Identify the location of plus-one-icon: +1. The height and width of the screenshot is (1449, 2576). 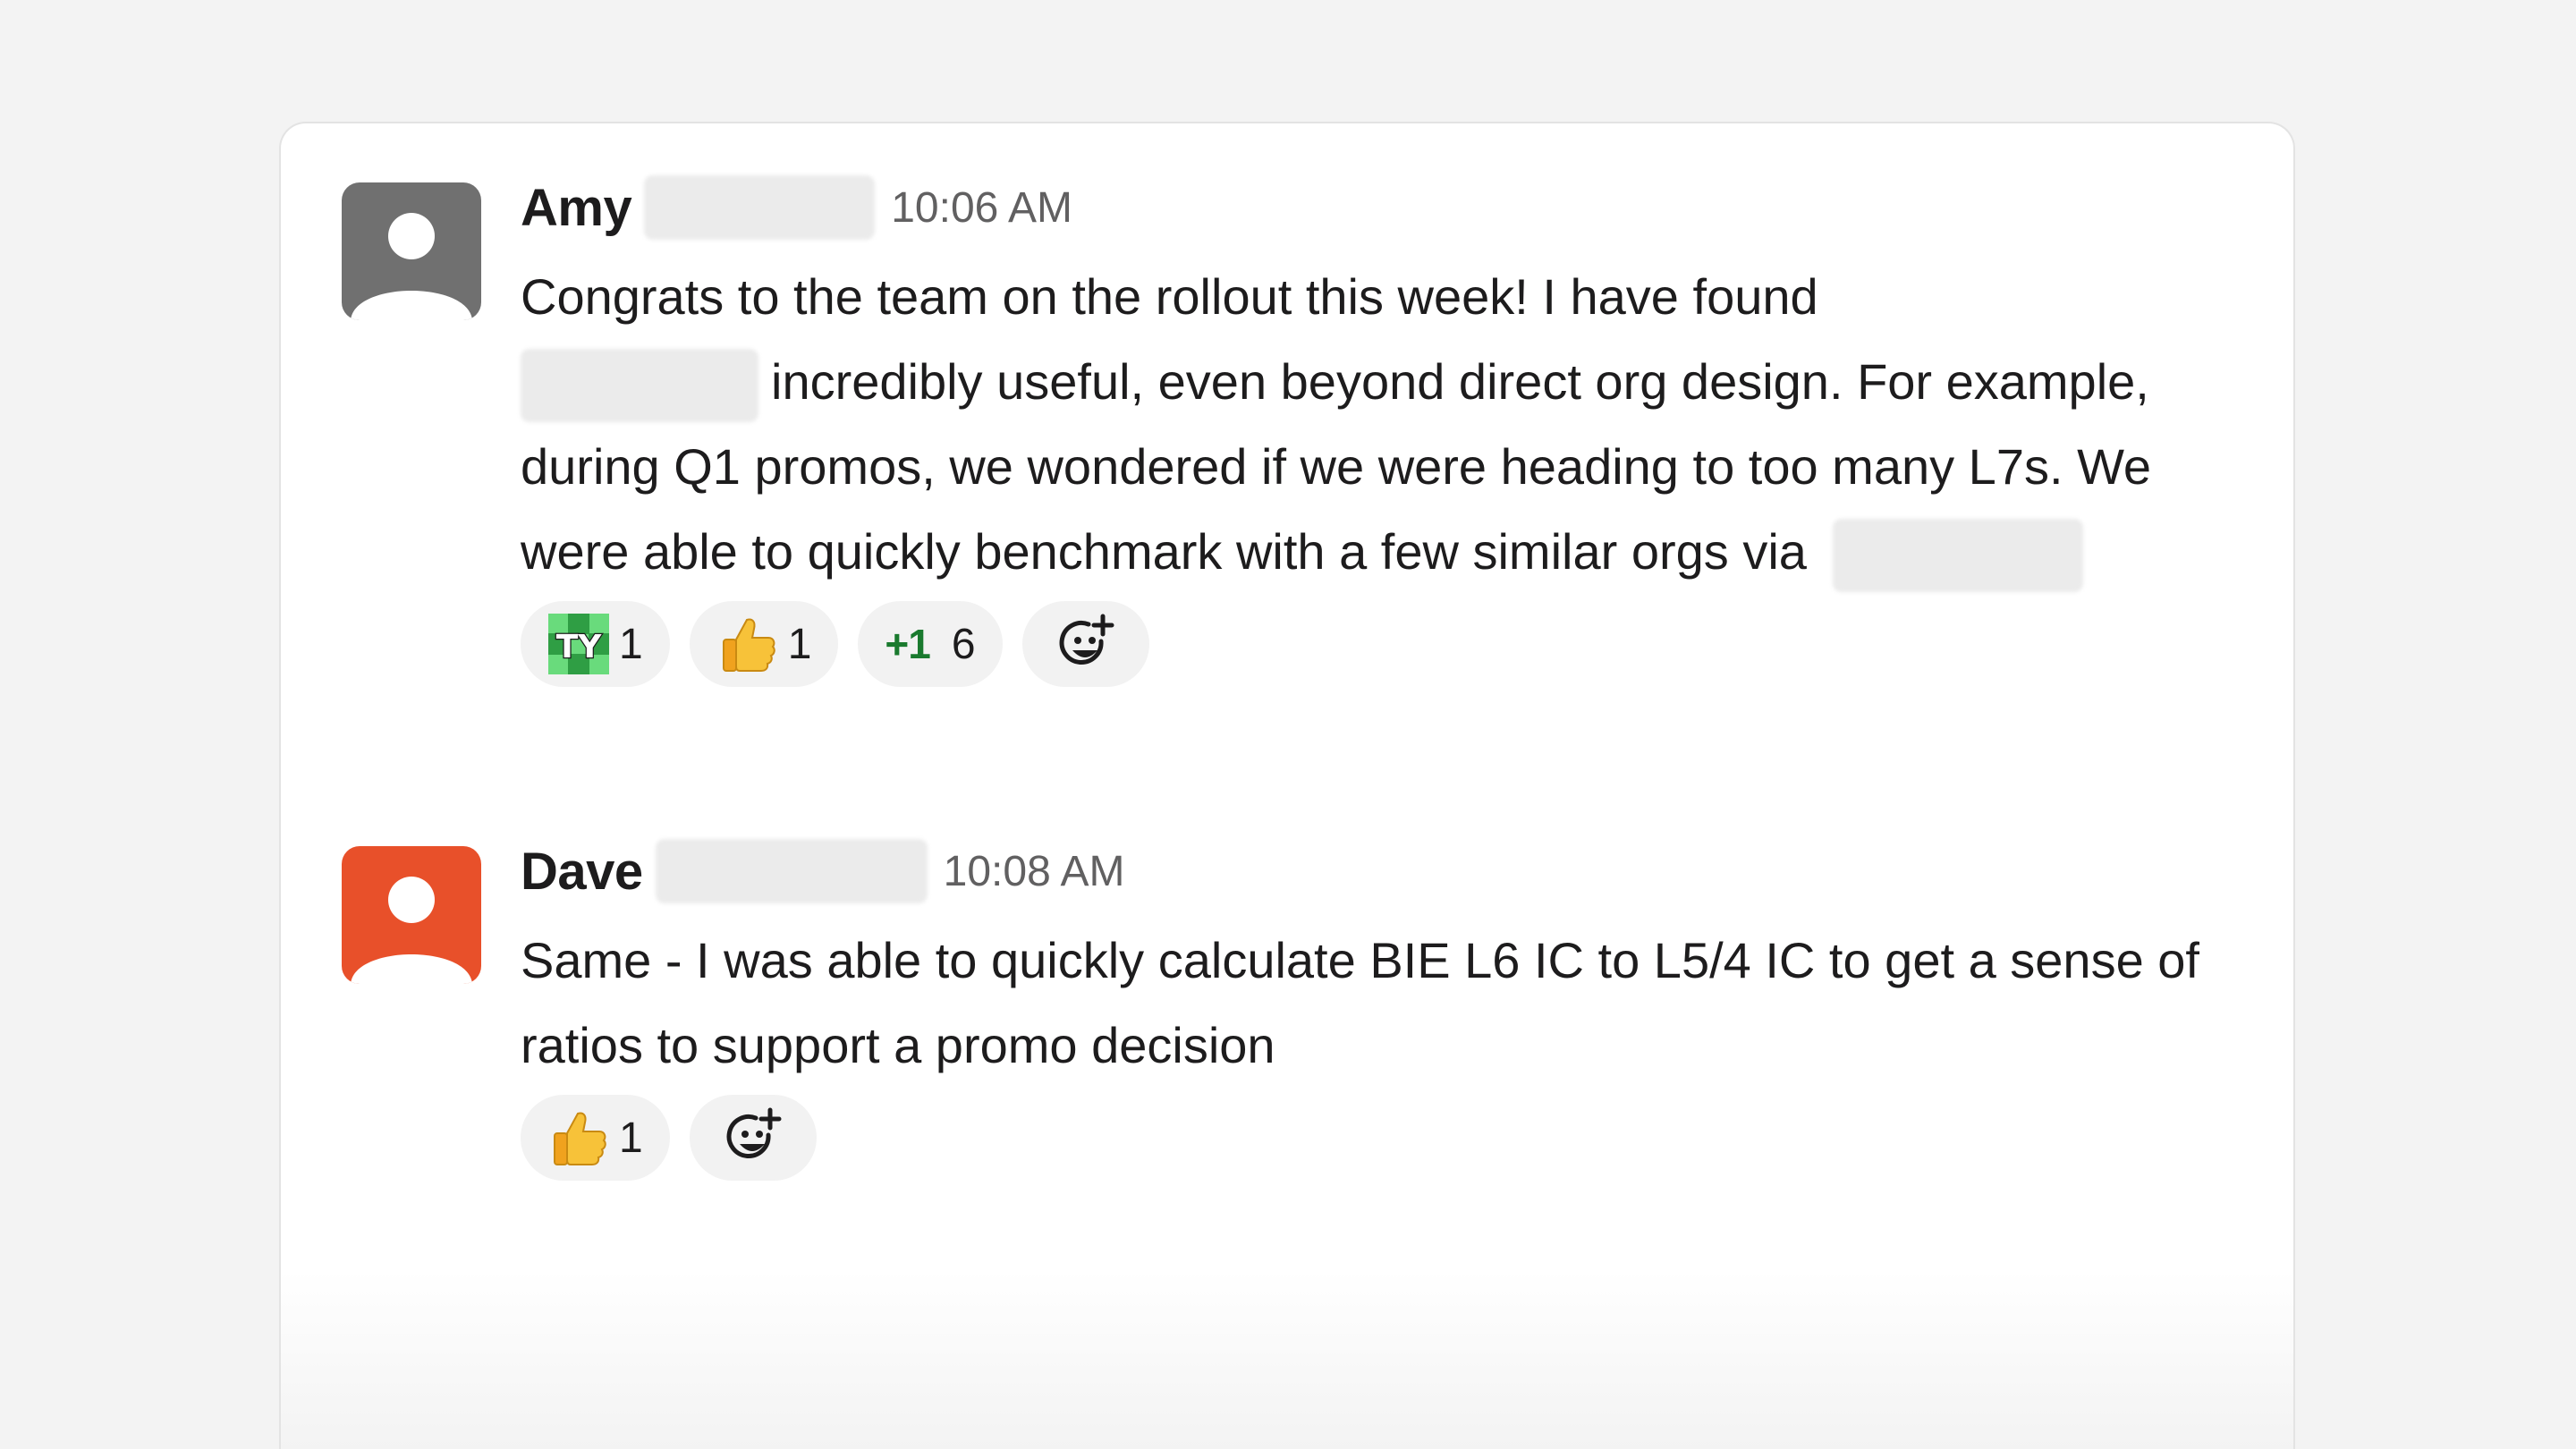
(907, 644).